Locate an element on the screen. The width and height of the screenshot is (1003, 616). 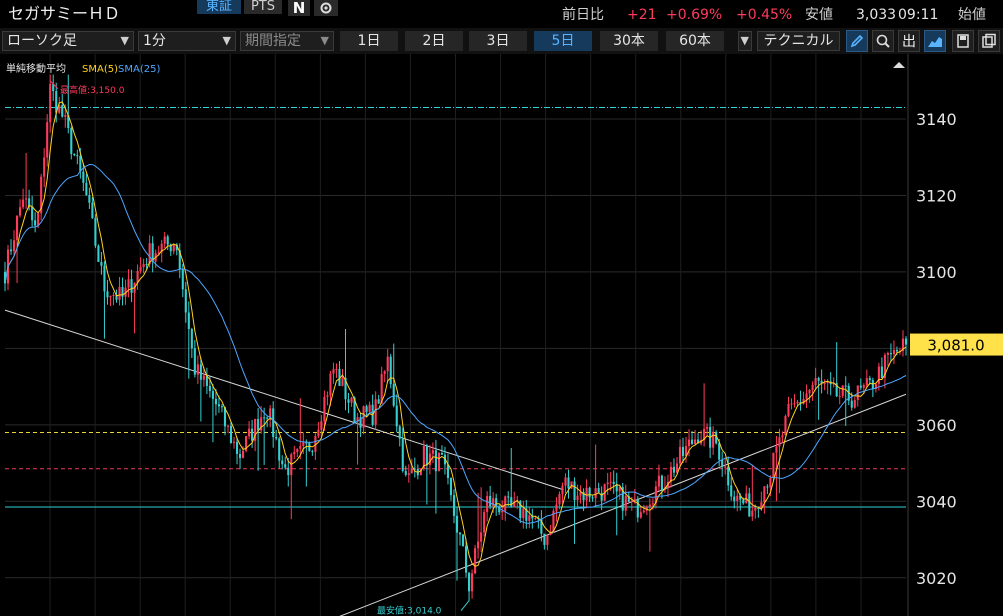
interval-select: 1分 ▼ is located at coordinates (187, 41).